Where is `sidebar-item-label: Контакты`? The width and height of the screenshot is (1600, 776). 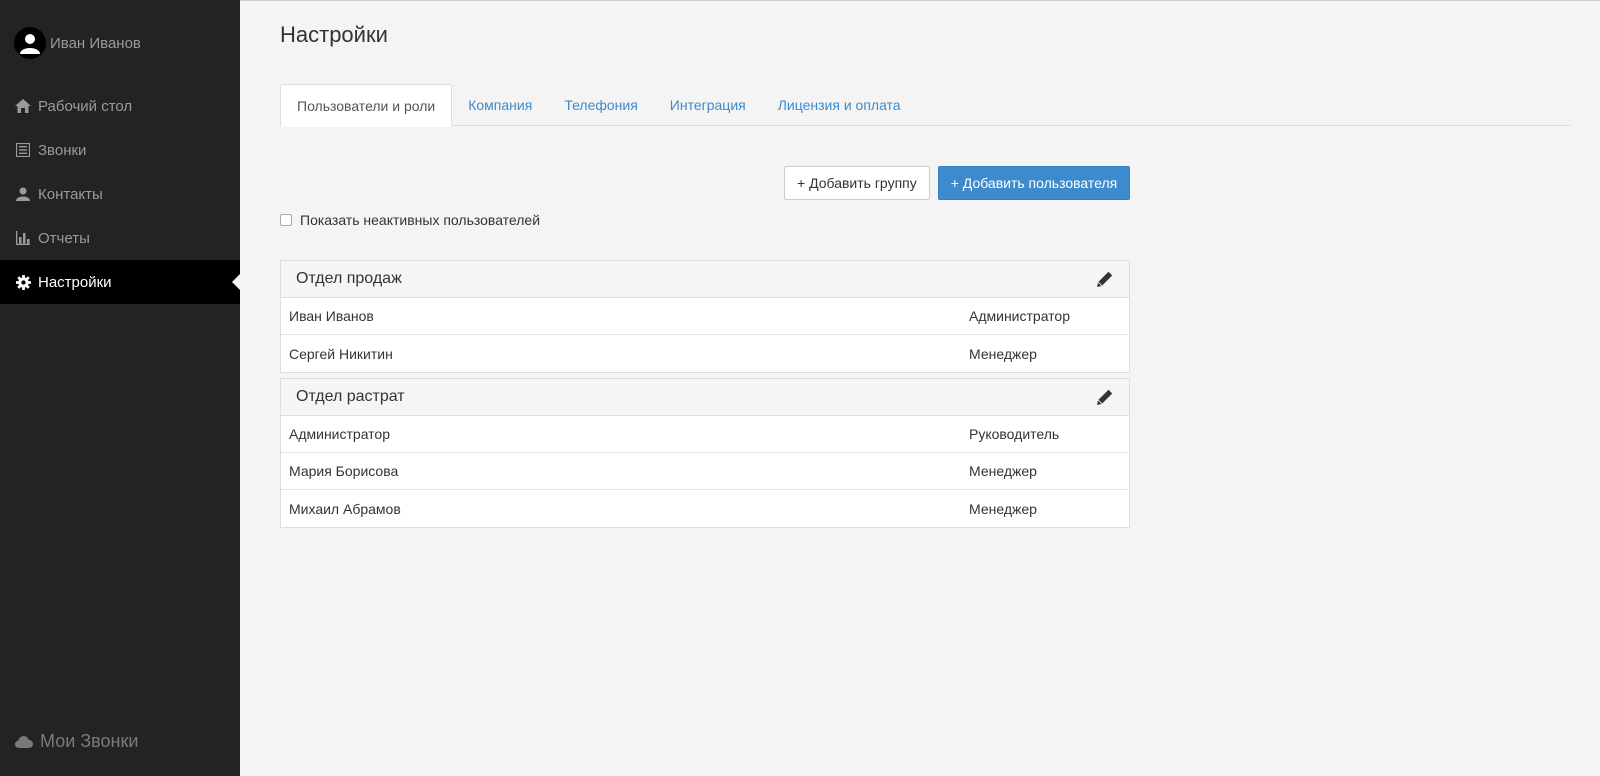
sidebar-item-label: Контакты is located at coordinates (70, 194).